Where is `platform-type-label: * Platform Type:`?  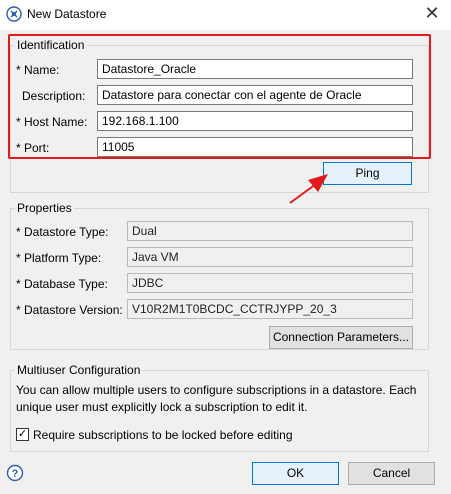 platform-type-label: * Platform Type: is located at coordinates (59, 258).